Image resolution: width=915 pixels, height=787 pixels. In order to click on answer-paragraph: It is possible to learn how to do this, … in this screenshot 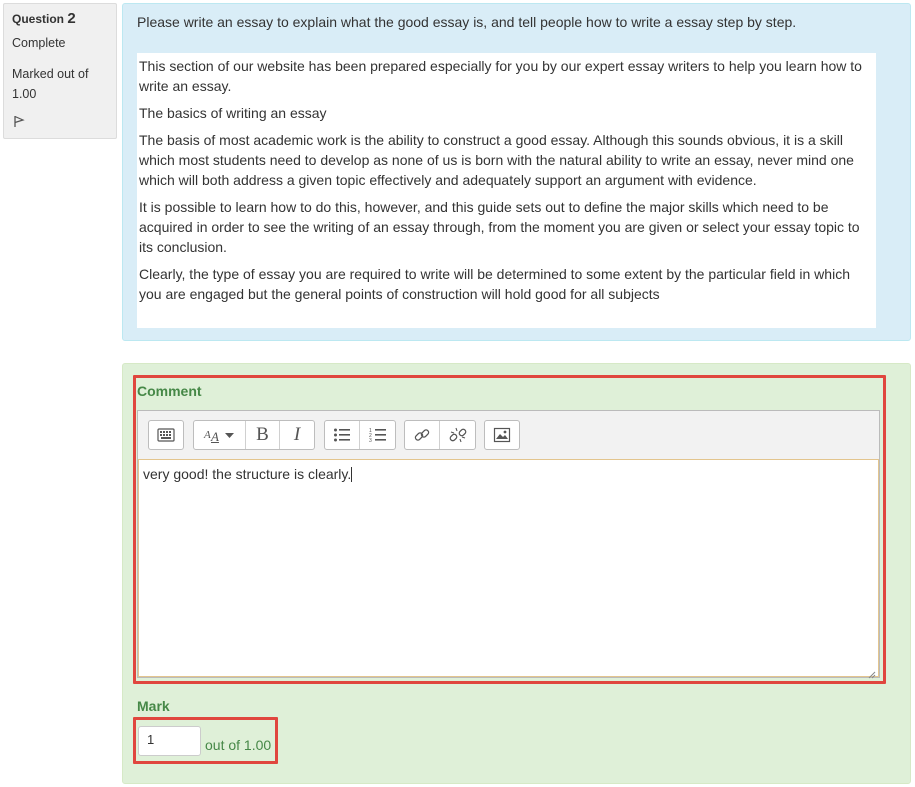, I will do `click(499, 227)`.